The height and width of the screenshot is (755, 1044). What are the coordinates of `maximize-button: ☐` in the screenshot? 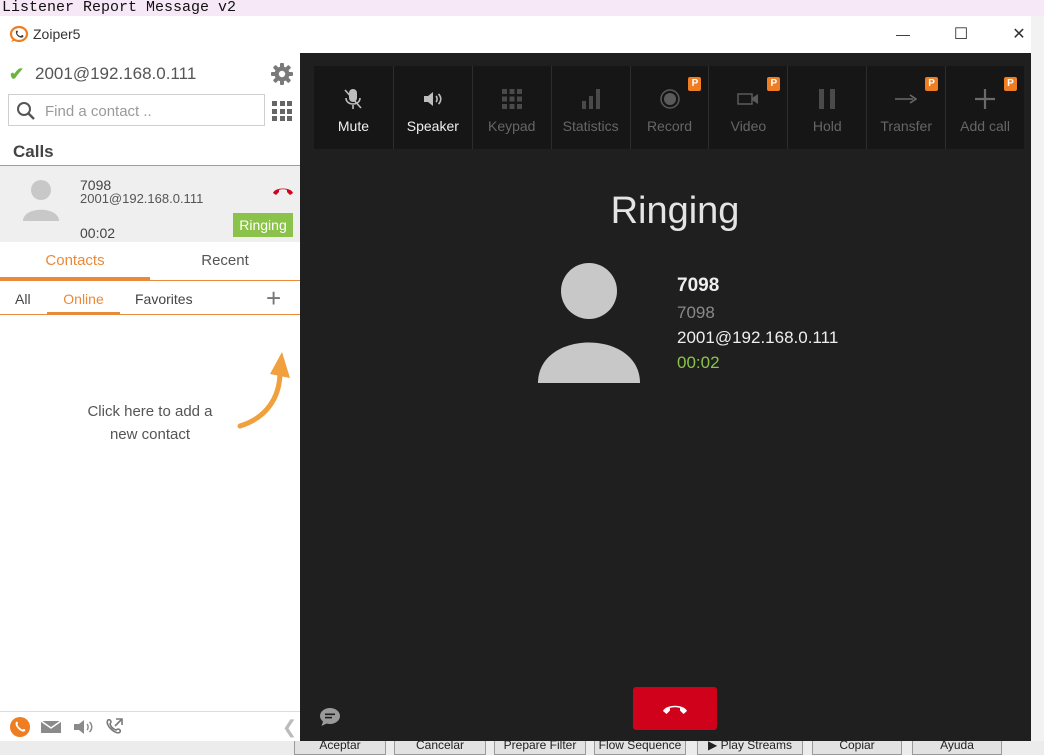 It's located at (961, 34).